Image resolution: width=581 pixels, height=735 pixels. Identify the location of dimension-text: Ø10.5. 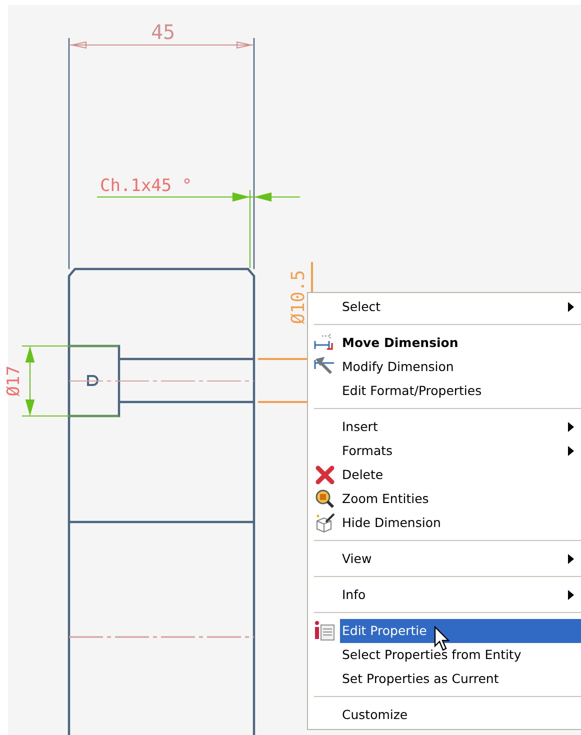
(298, 297).